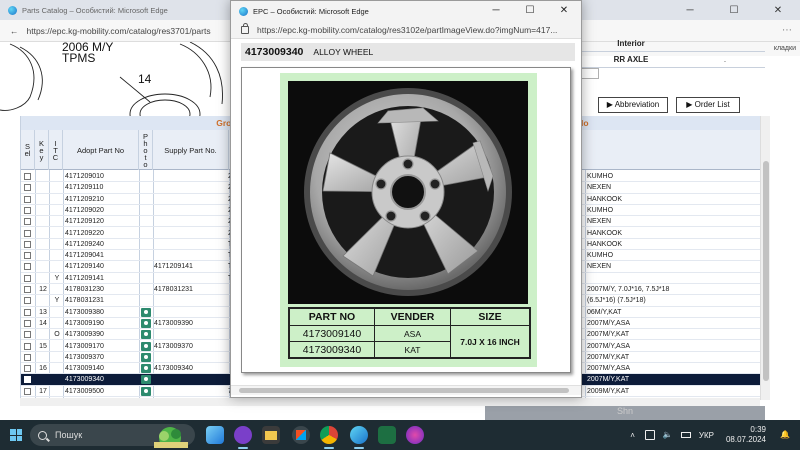 The image size is (800, 450). I want to click on row-adopt-part-no: 4173009170, so click(101, 346).